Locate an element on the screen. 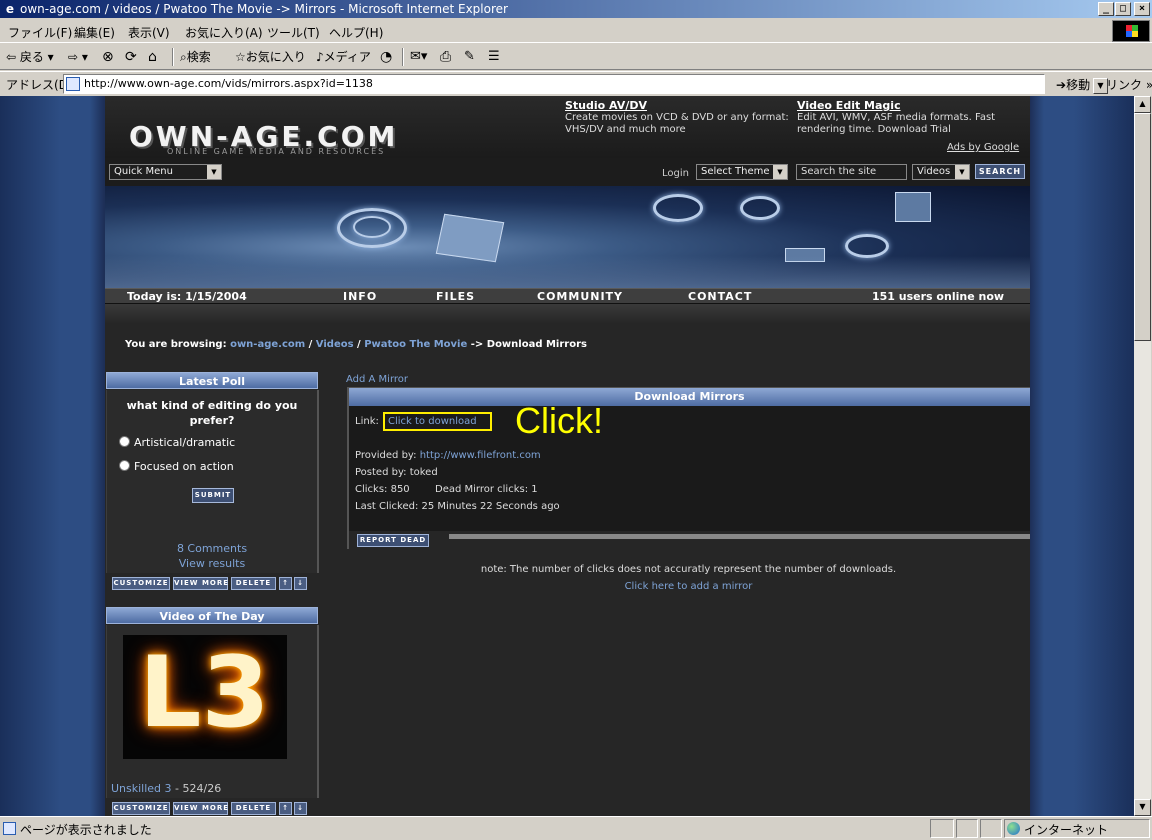  theme-select: Select Theme ▼ is located at coordinates (742, 172).